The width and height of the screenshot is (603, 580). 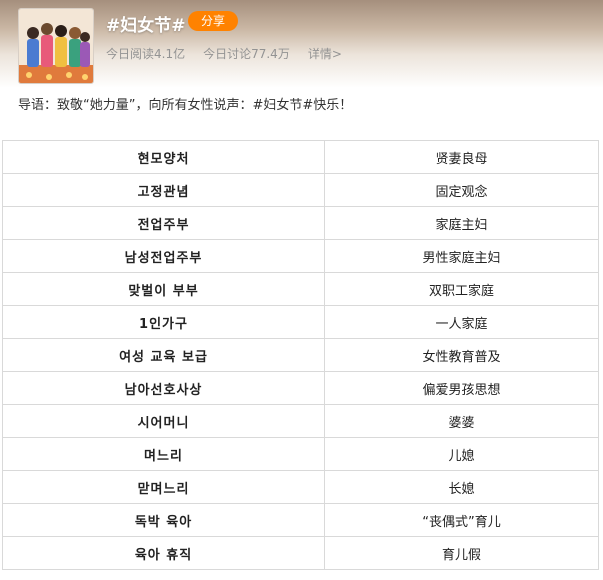 What do you see at coordinates (163, 520) in the screenshot?
I see `korean-term-cell: 독박 육아` at bounding box center [163, 520].